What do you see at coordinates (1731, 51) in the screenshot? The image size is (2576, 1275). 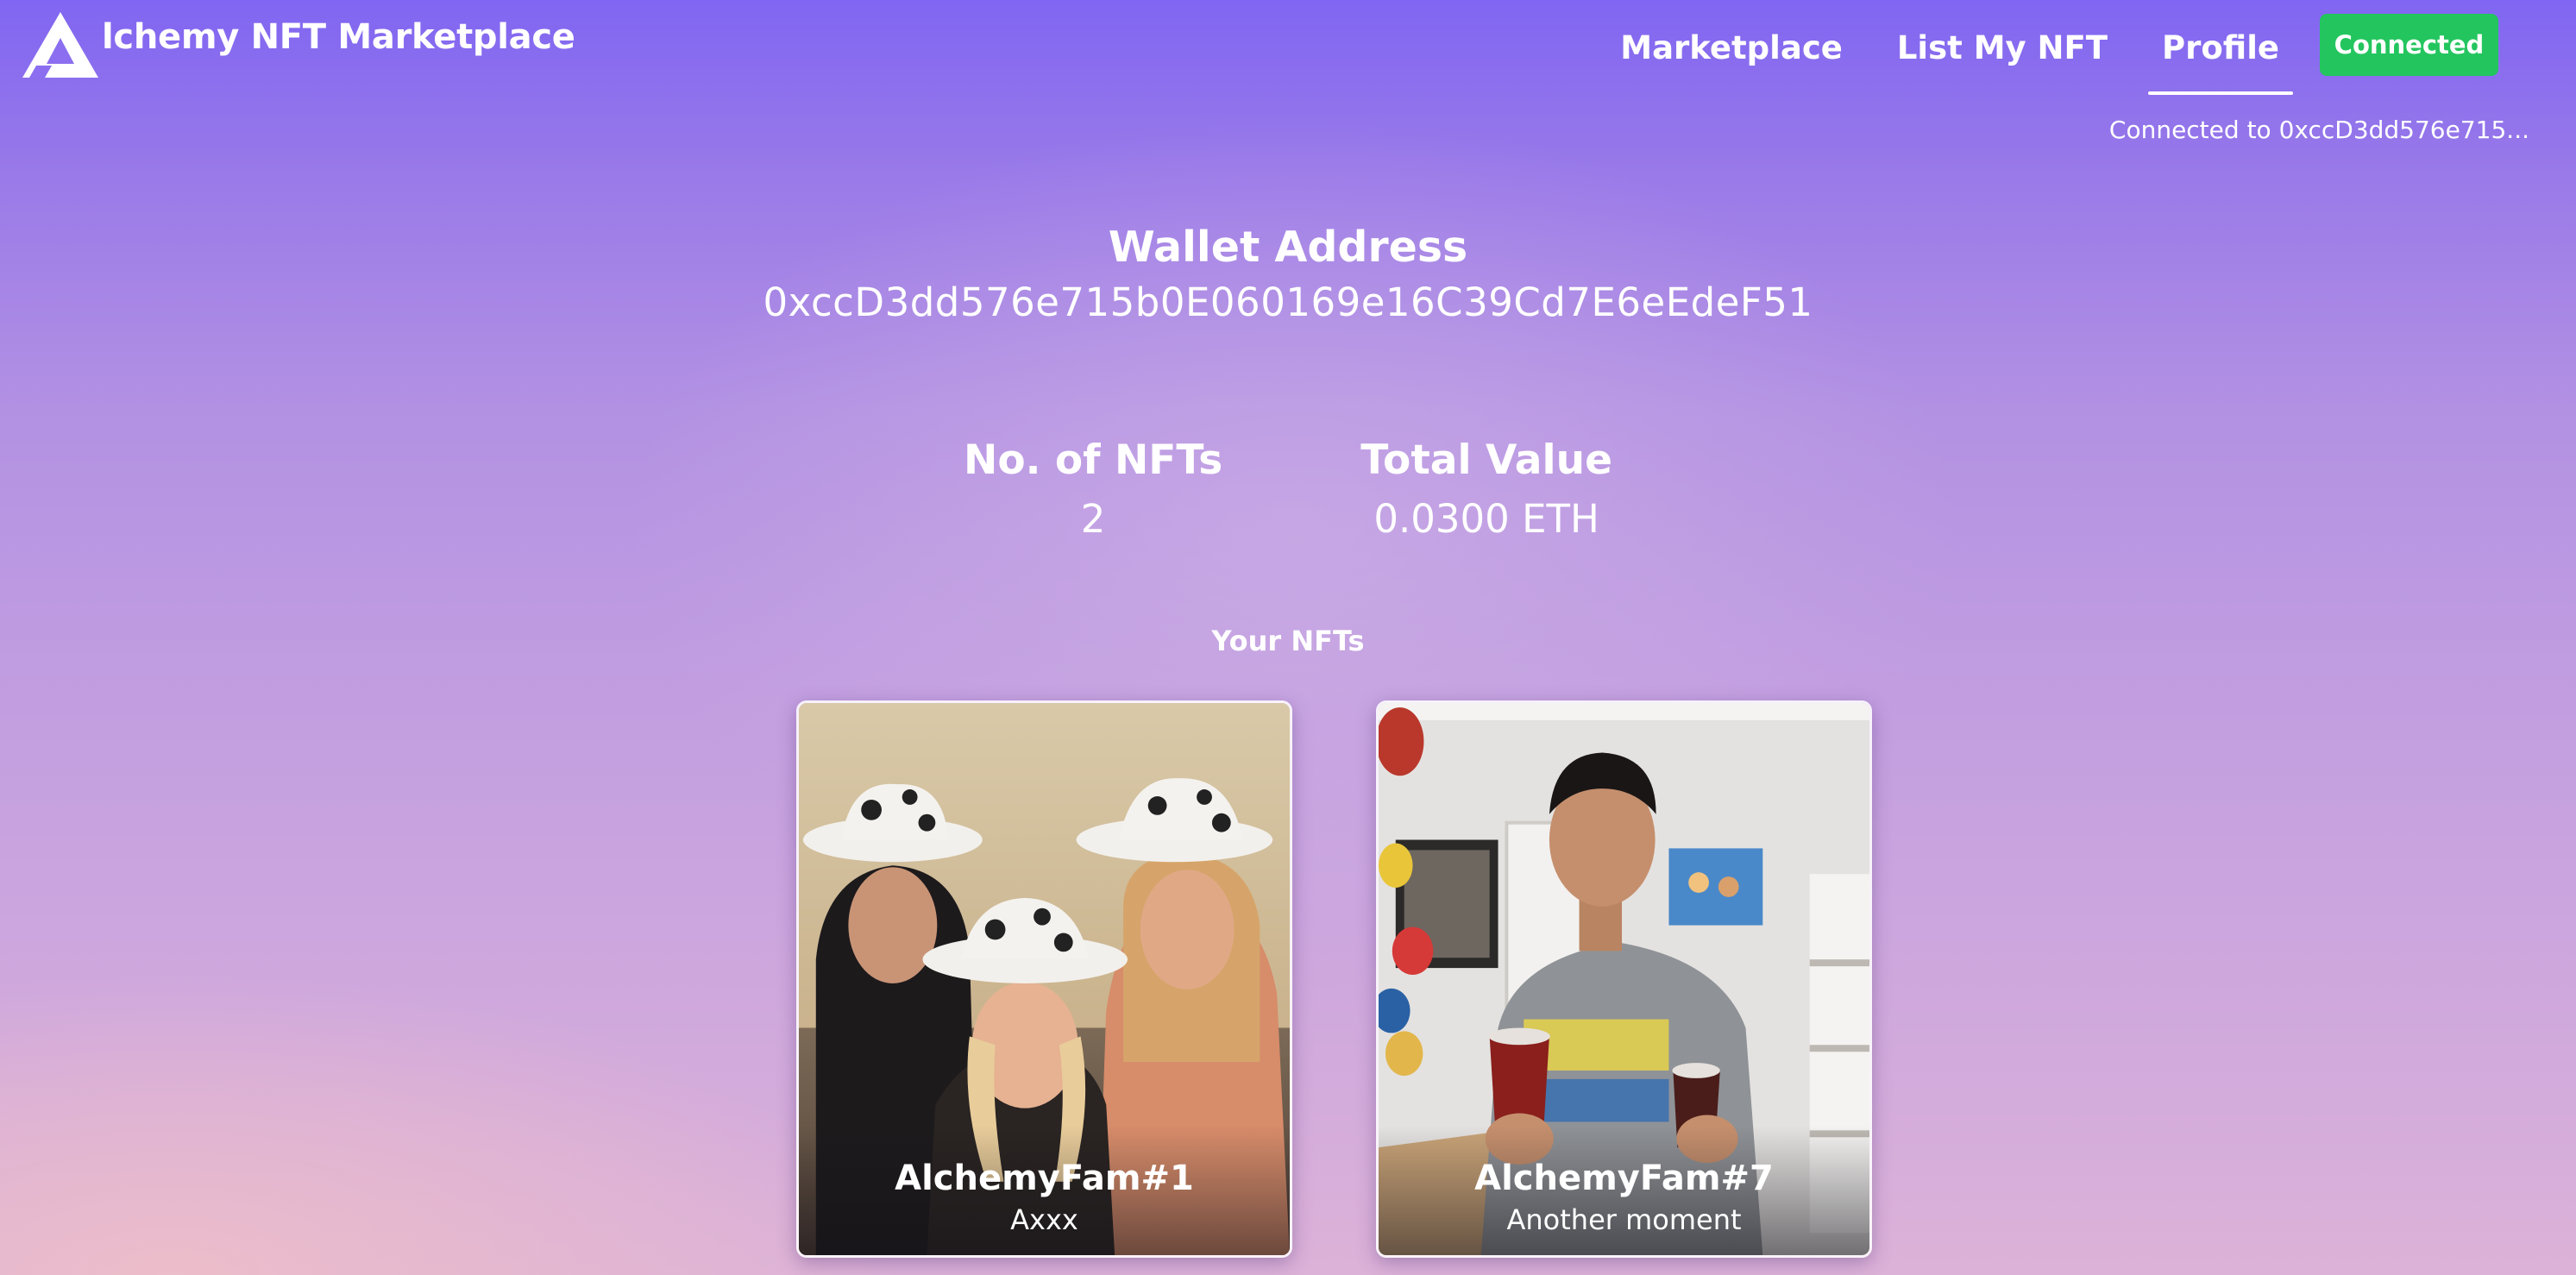 I see `nav-marketplace: Marketplace` at bounding box center [1731, 51].